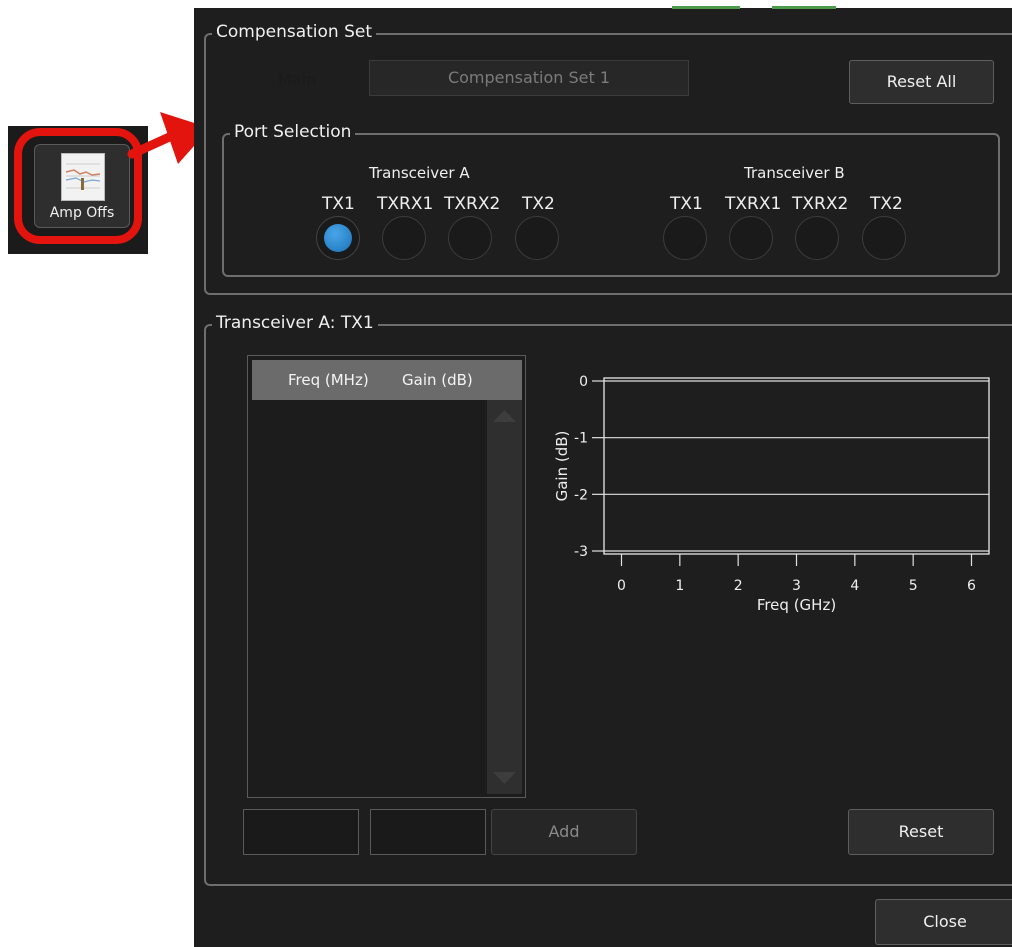 This screenshot has width=1012, height=947. What do you see at coordinates (921, 82) in the screenshot?
I see `reset-all-button: Reset All` at bounding box center [921, 82].